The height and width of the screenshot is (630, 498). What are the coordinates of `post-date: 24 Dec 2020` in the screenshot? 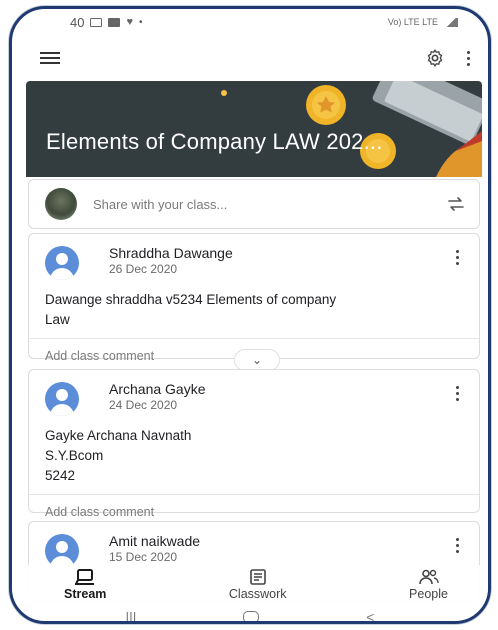 It's located at (143, 405).